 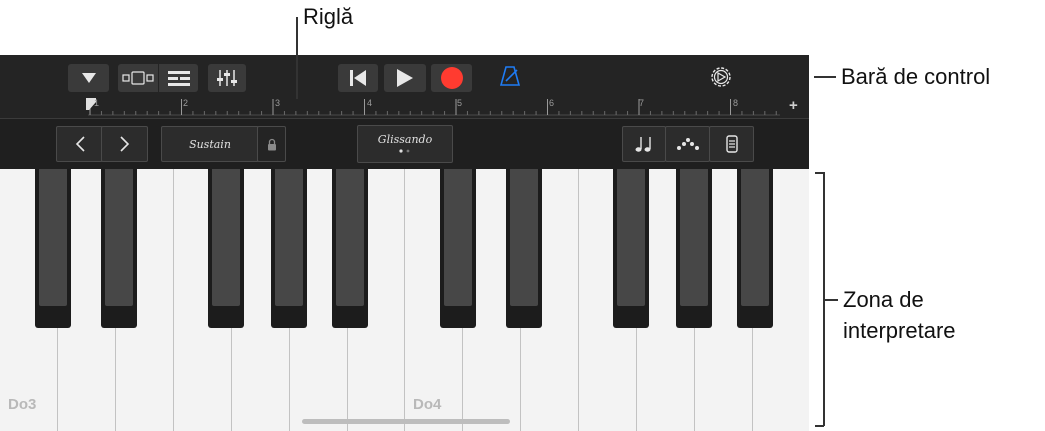 I want to click on sustain-lock-button, so click(x=271, y=144).